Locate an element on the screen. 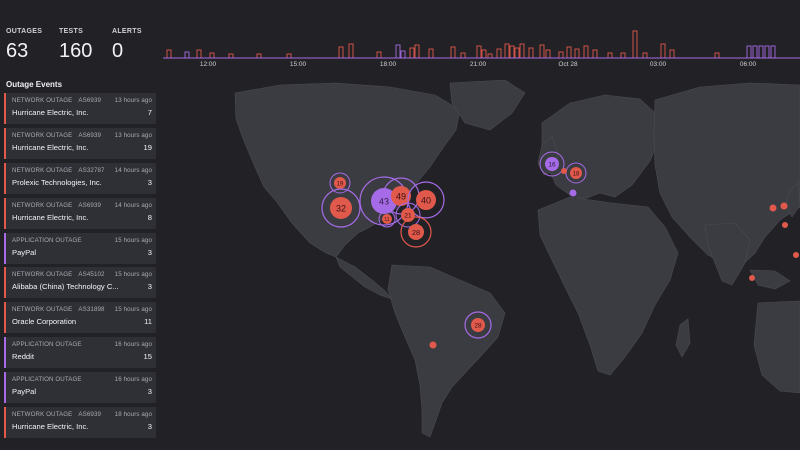 The height and width of the screenshot is (450, 800). outage-cluster: 28 is located at coordinates (416, 232).